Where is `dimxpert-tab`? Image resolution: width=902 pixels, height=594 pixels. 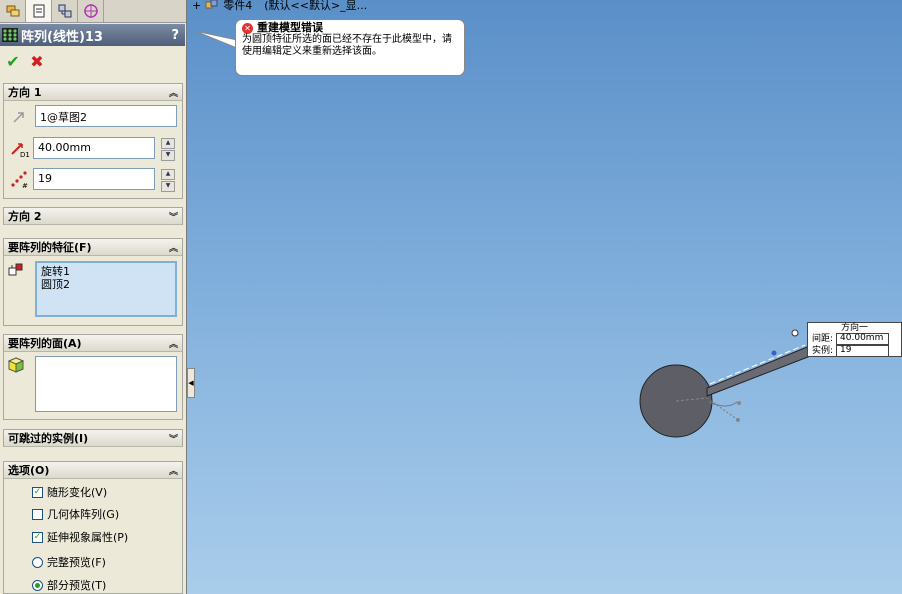
dimxpert-tab is located at coordinates (91, 11).